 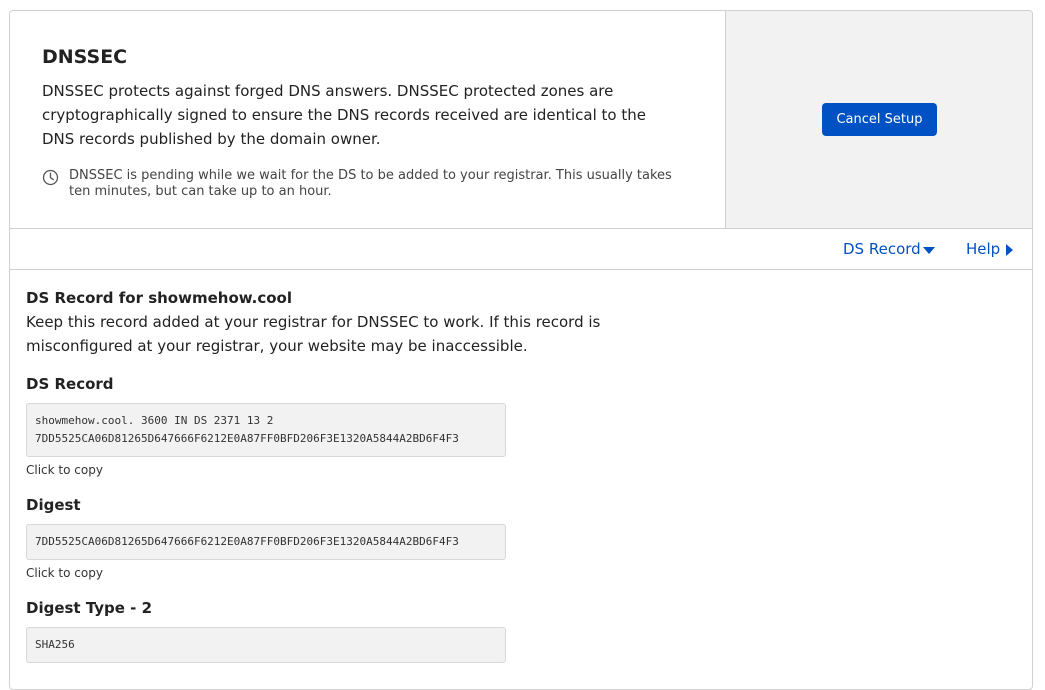 What do you see at coordinates (85, 57) in the screenshot?
I see `section-title: DNSSEC` at bounding box center [85, 57].